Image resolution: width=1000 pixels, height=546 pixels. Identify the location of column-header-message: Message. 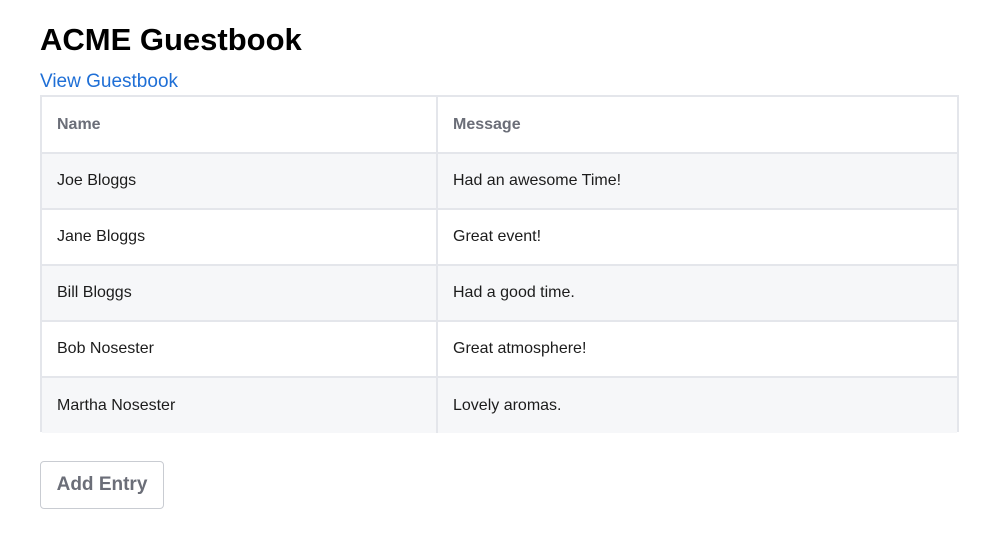
(697, 125).